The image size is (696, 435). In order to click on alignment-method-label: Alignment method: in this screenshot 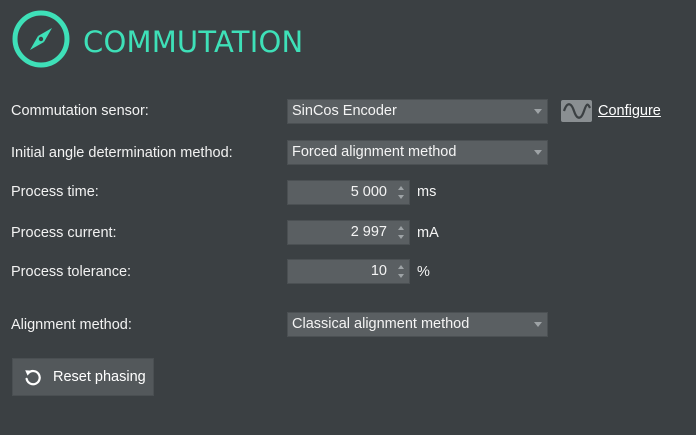, I will do `click(71, 325)`.